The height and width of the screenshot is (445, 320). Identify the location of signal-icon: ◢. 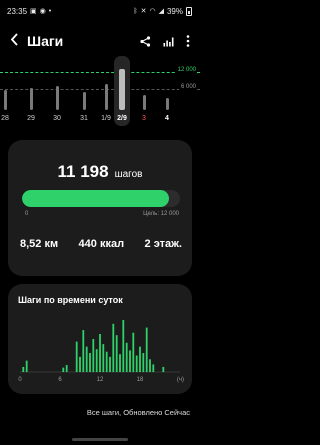
(161, 11).